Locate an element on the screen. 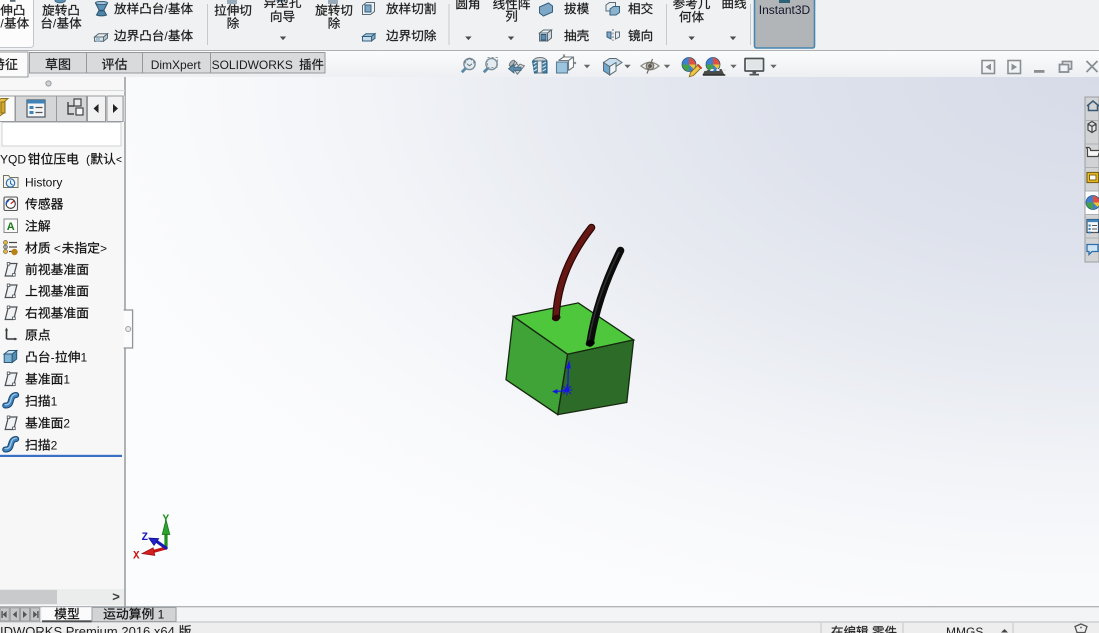  svg-text: SOLIDWORKS Premium 2016 x64 is located at coordinates (89, 628).